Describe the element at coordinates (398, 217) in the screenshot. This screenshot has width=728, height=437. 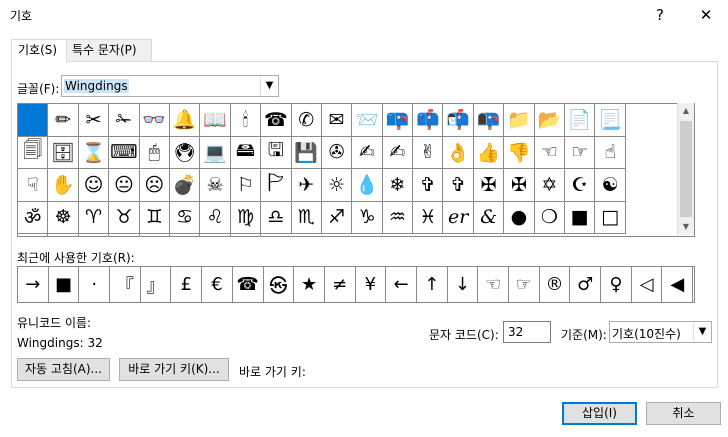
I see `symbol-cell: ♒` at that location.